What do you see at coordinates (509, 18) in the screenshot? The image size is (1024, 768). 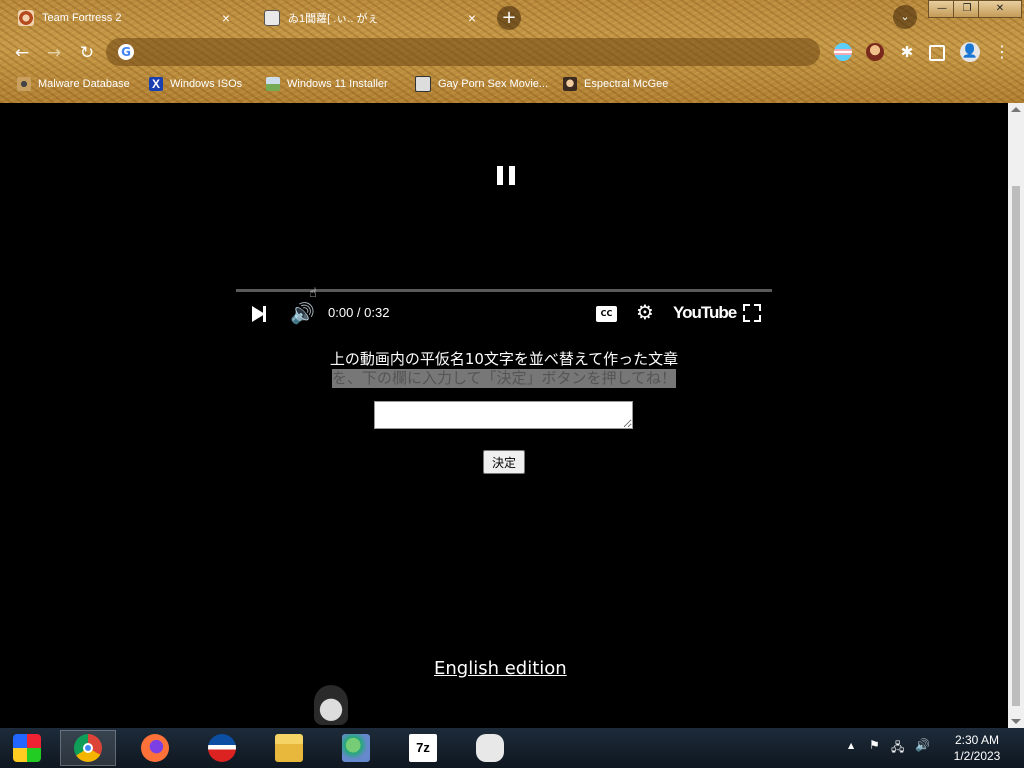 I see `new-tab-button: +` at bounding box center [509, 18].